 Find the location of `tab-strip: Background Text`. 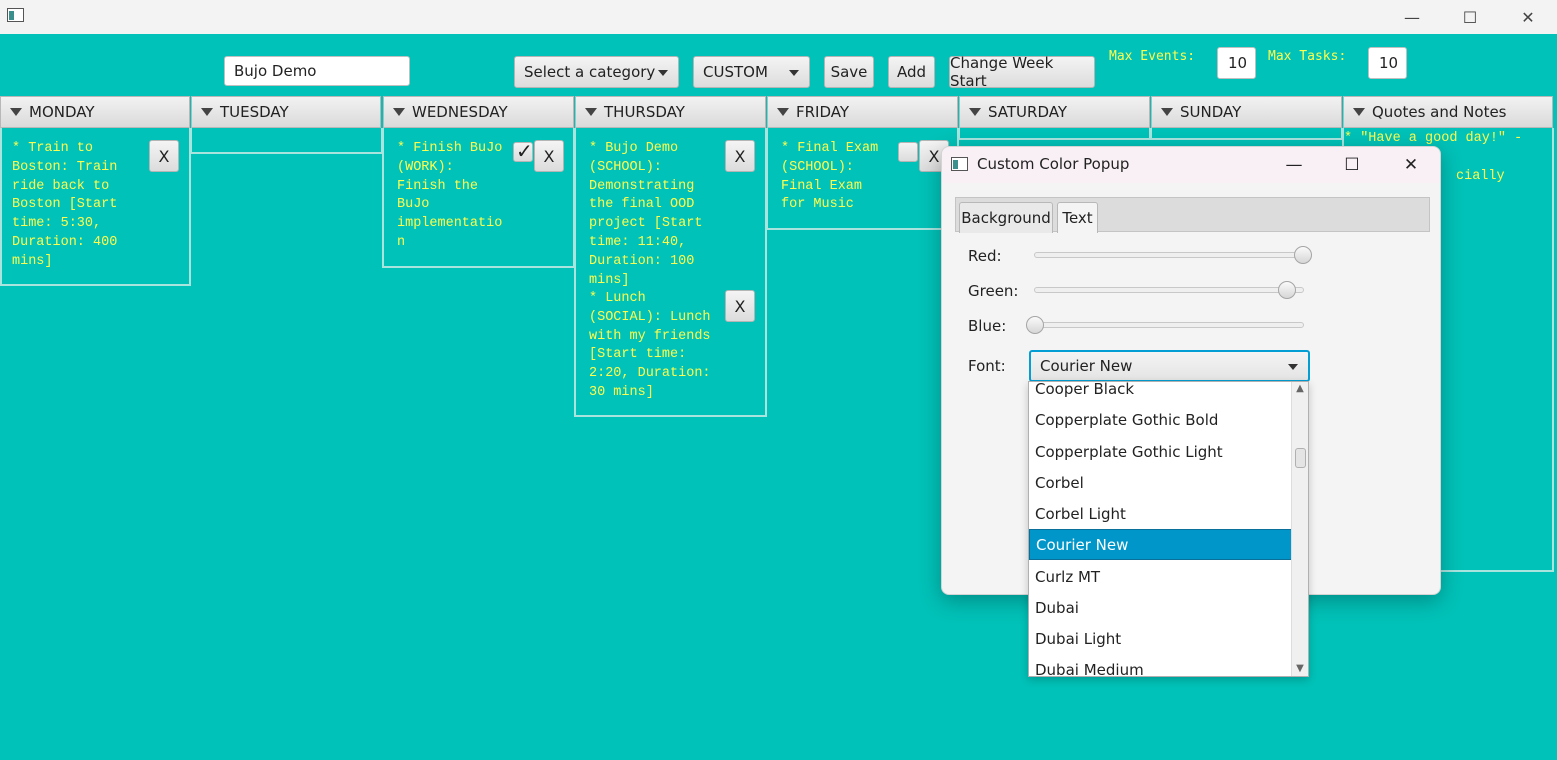

tab-strip: Background Text is located at coordinates (1192, 215).